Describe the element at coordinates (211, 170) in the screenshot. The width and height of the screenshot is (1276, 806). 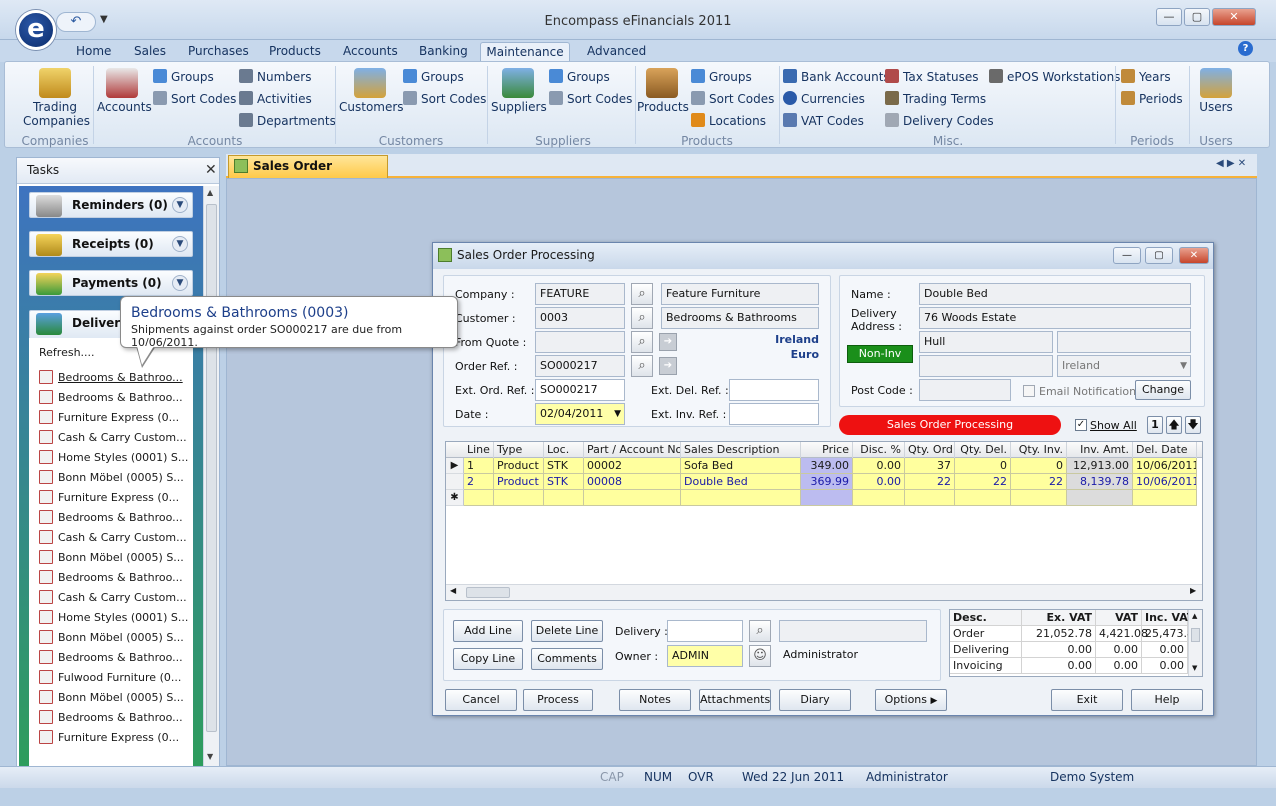
I see `tasks-close-icon: ✕` at that location.